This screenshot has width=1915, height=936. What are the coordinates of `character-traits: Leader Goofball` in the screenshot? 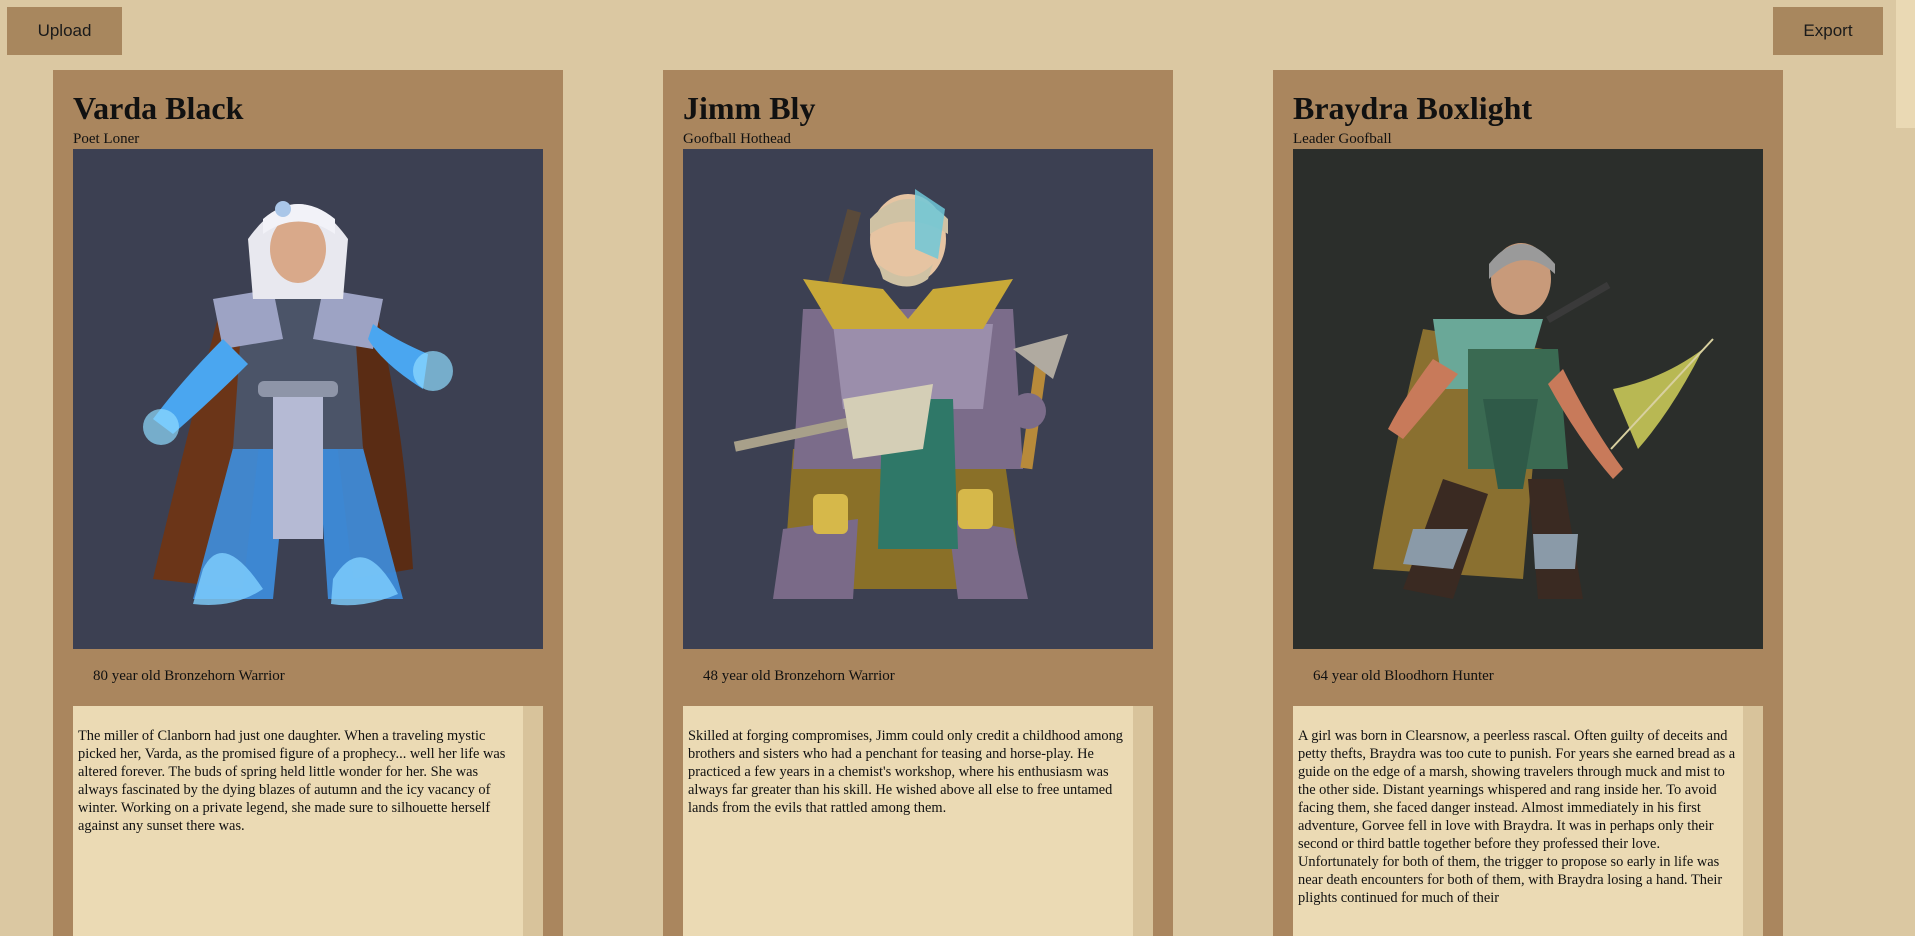 It's located at (1342, 139).